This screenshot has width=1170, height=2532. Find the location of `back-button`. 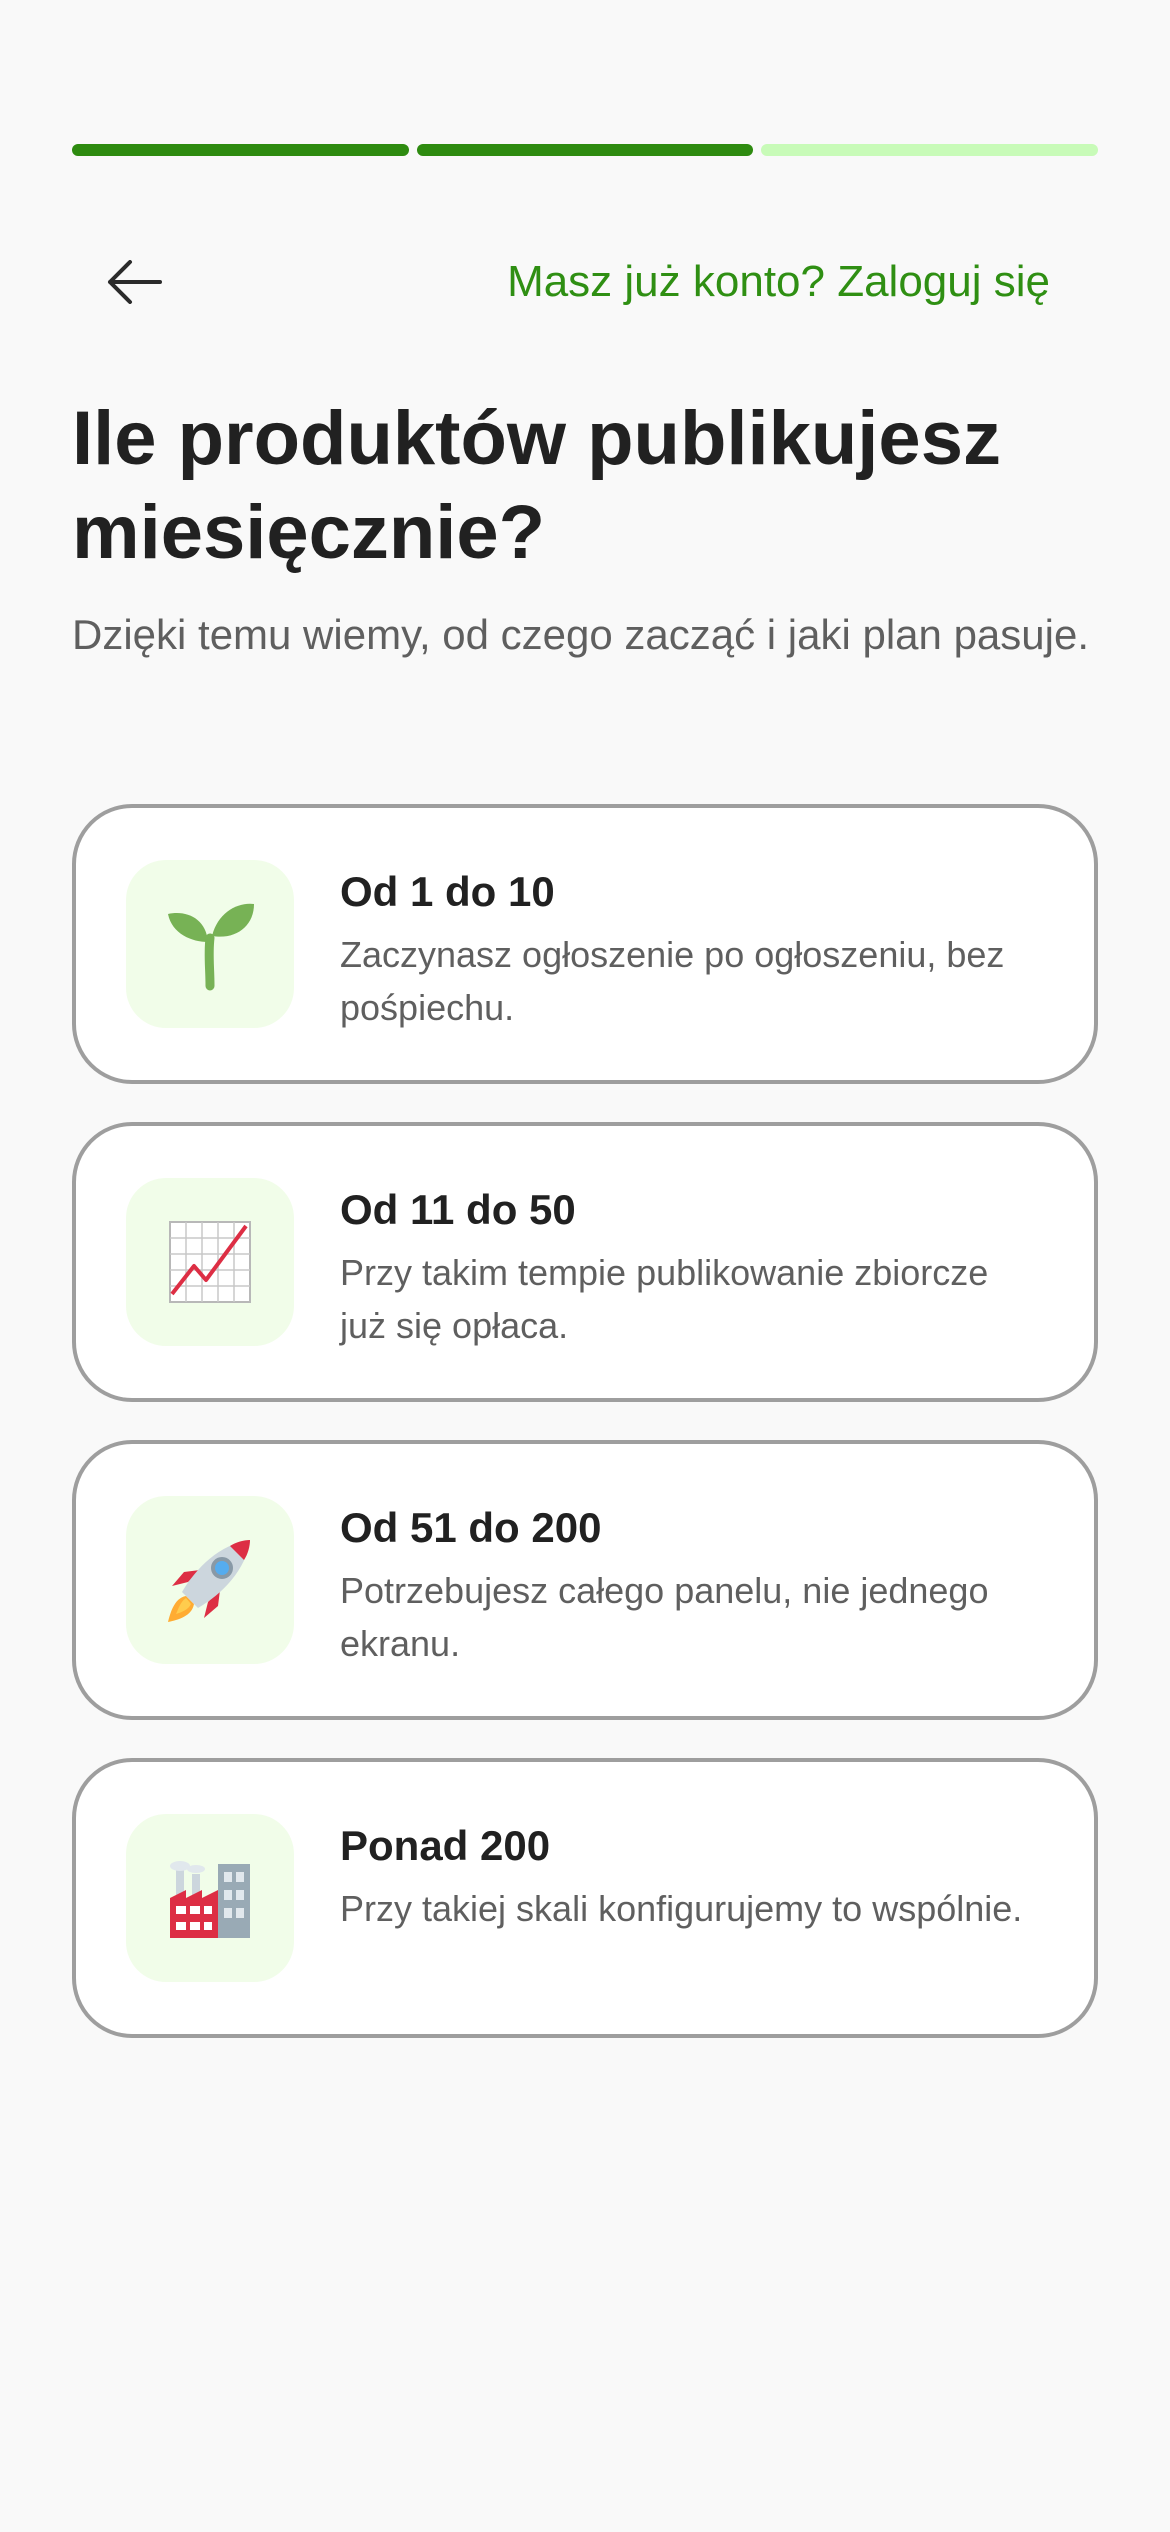

back-button is located at coordinates (134, 282).